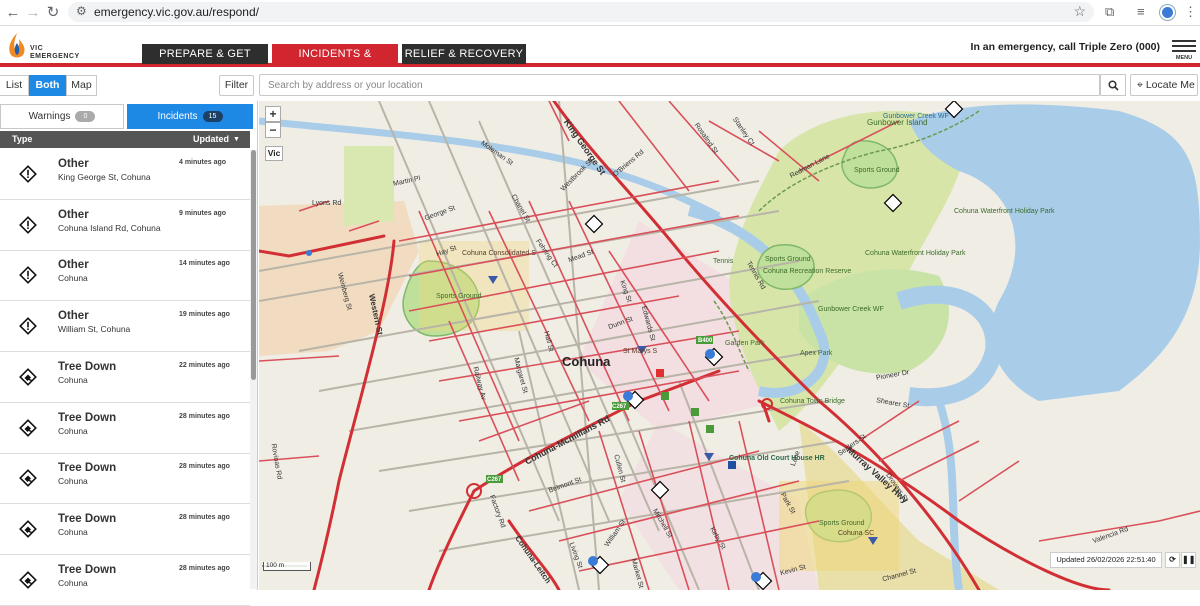  What do you see at coordinates (253, 265) in the screenshot?
I see `scrollbar-thumb` at bounding box center [253, 265].